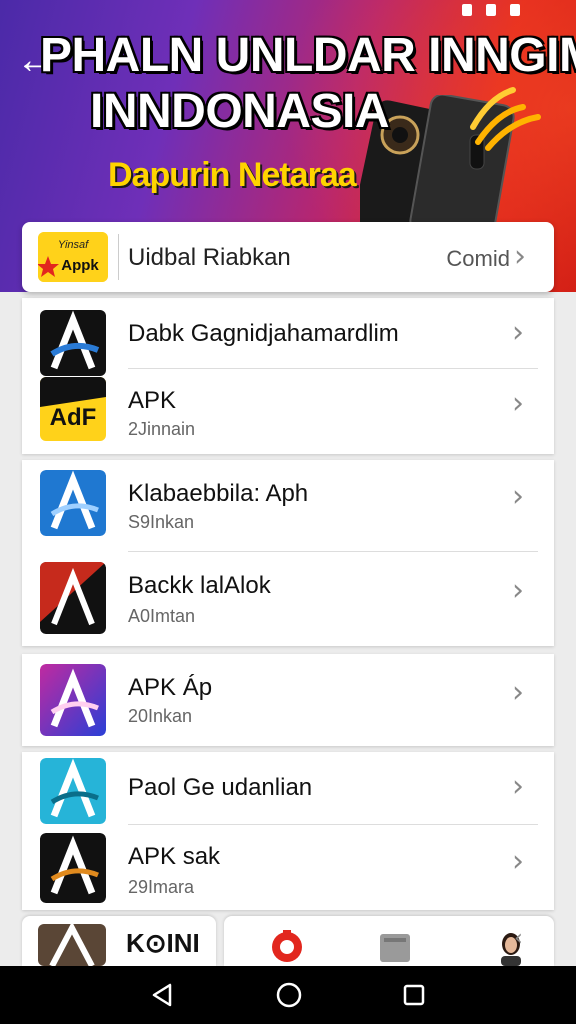 This screenshot has width=576, height=1024. What do you see at coordinates (170, 687) in the screenshot?
I see `app-title: APK Áp` at bounding box center [170, 687].